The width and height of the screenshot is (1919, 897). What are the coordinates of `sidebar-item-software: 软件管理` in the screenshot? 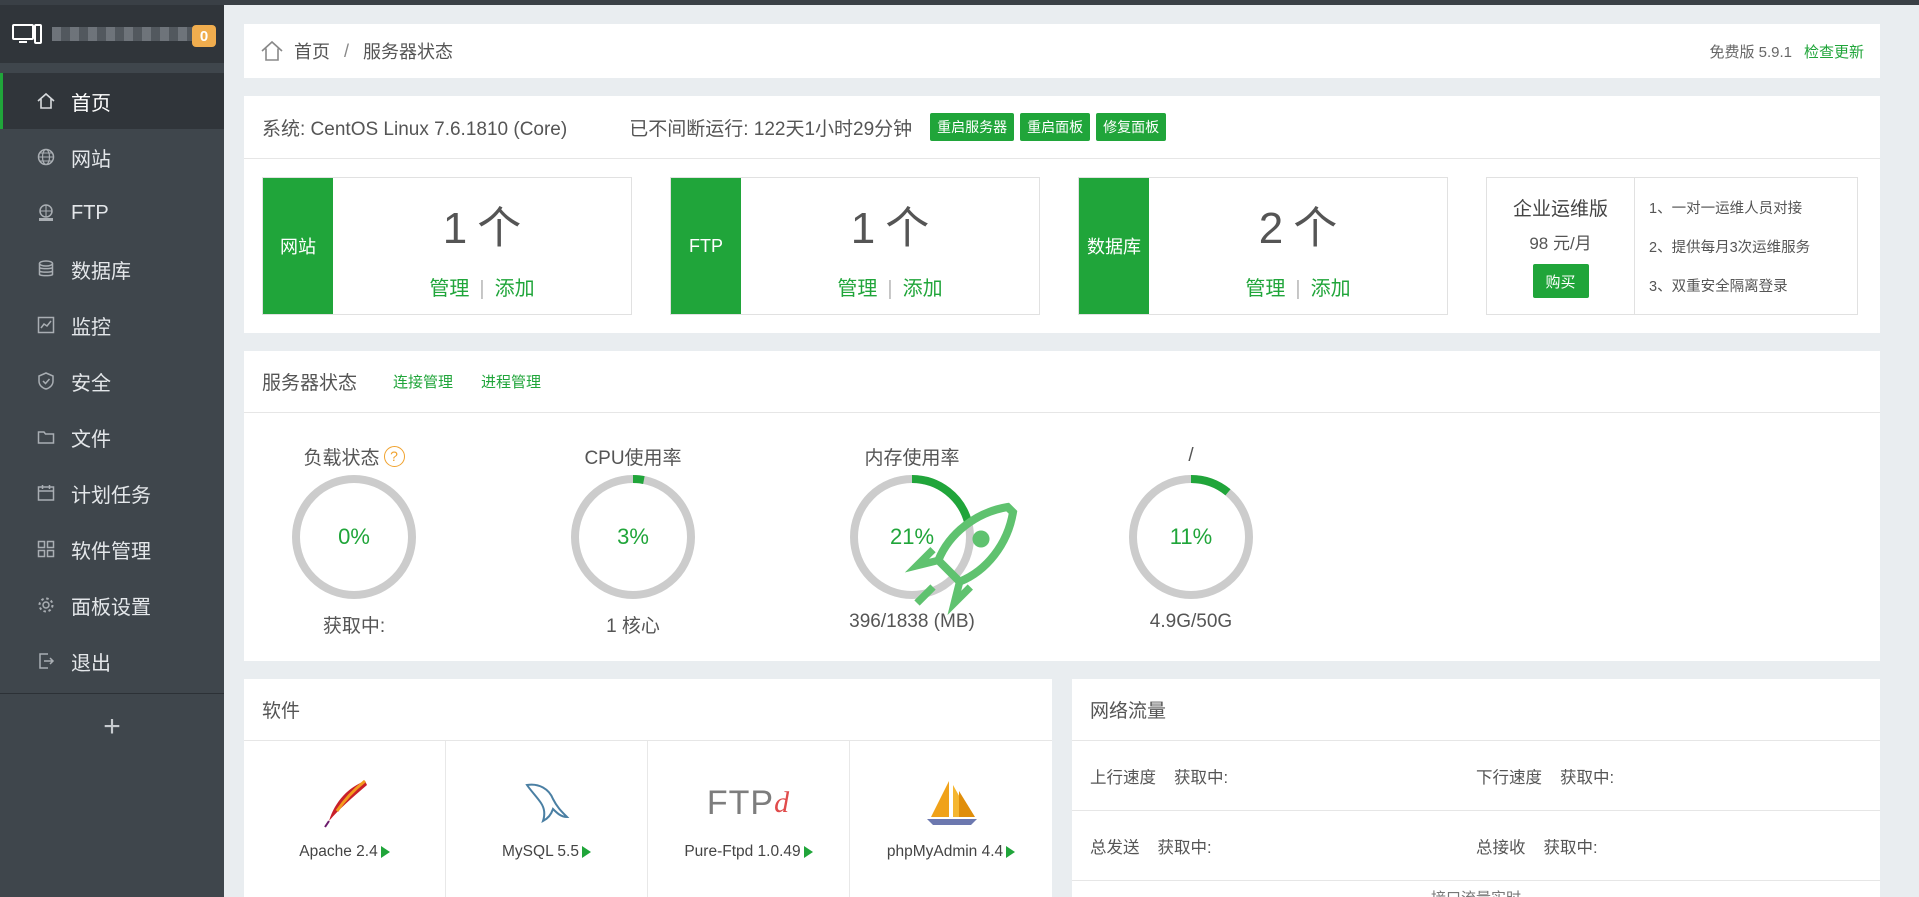 It's located at (112, 549).